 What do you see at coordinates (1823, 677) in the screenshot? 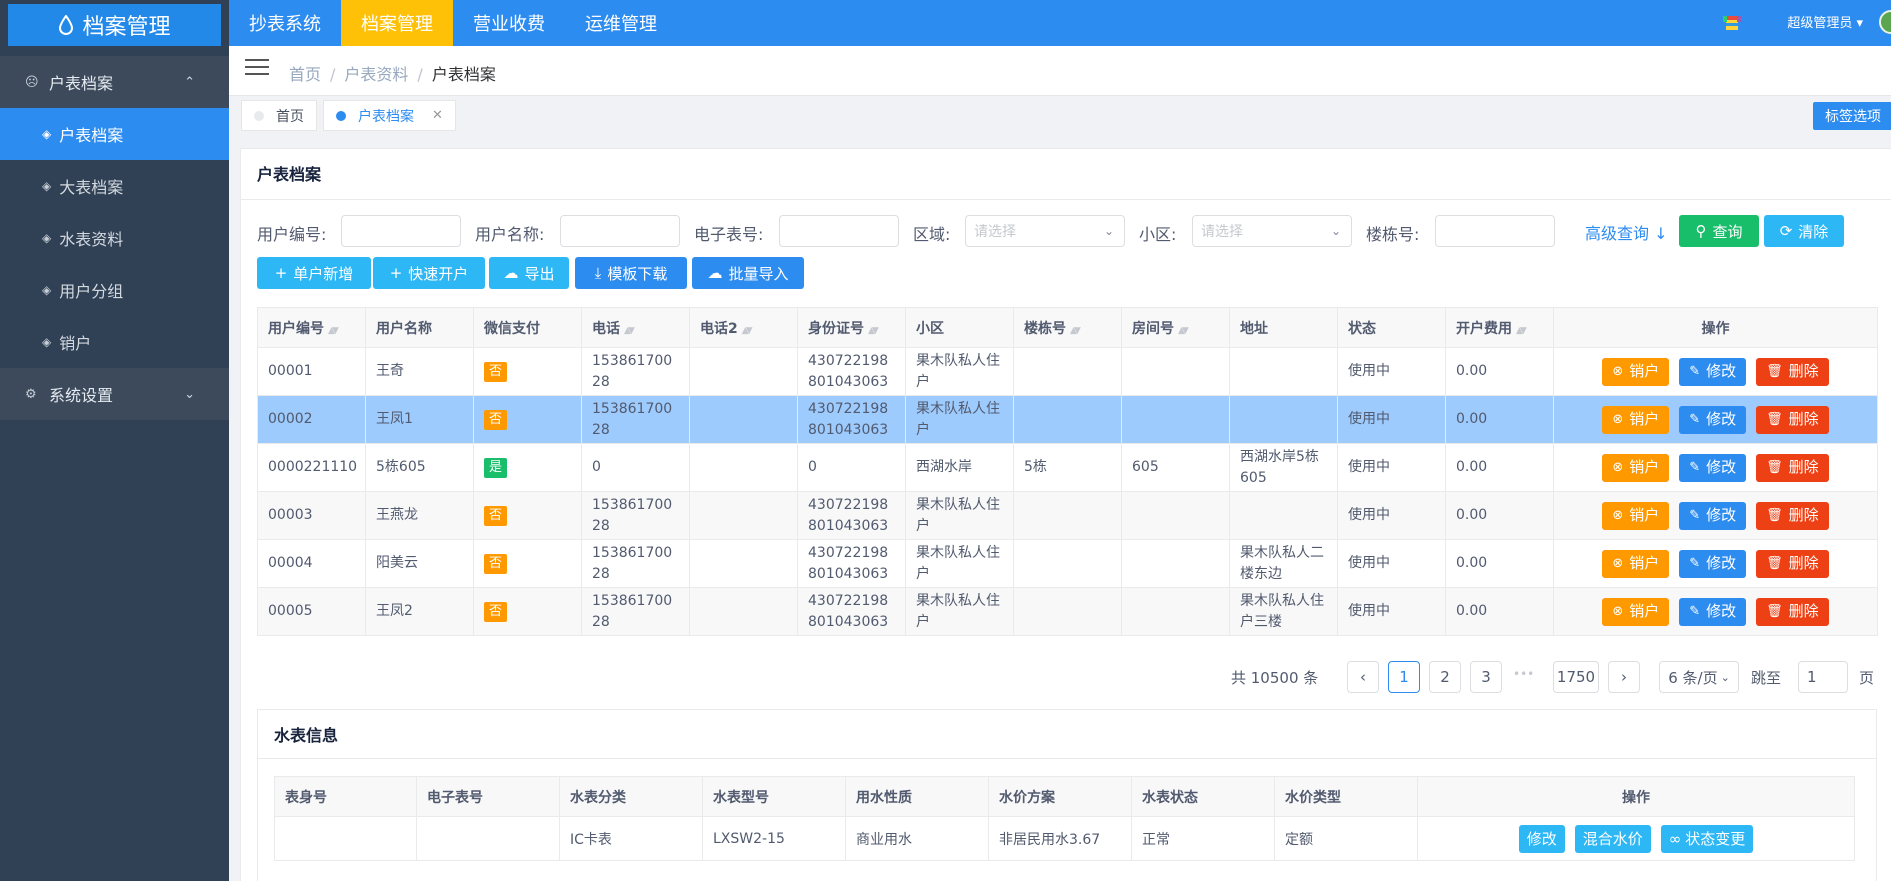
I see `jump-input: 1` at bounding box center [1823, 677].